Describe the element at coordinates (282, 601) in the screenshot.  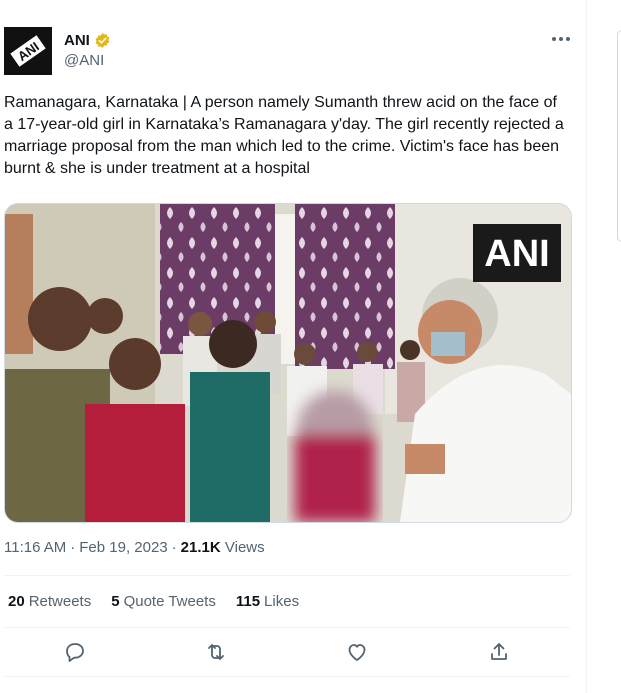
I see `likes-label: Likes` at that location.